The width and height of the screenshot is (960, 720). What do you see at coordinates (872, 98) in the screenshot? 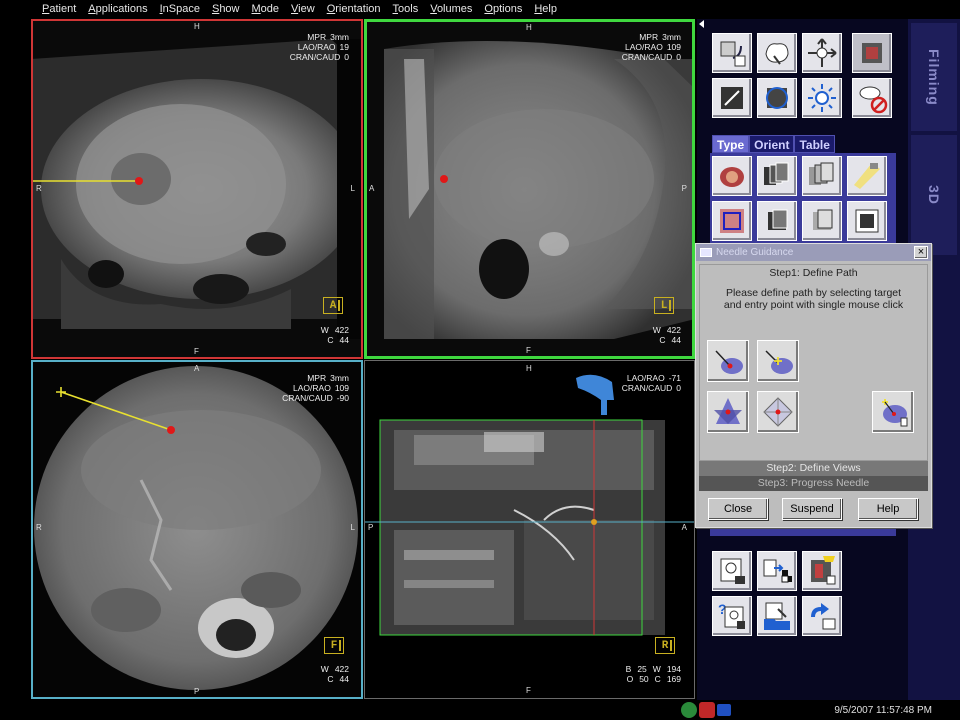
I see `annotation-toggle-button` at bounding box center [872, 98].